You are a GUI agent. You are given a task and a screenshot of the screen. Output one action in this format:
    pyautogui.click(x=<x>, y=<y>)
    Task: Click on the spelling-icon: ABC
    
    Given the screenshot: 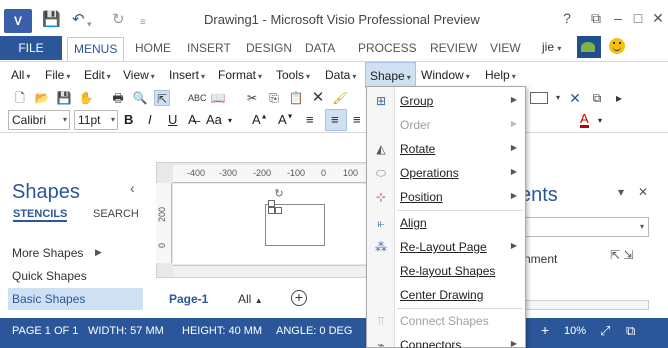 What is the action you would take?
    pyautogui.click(x=197, y=98)
    